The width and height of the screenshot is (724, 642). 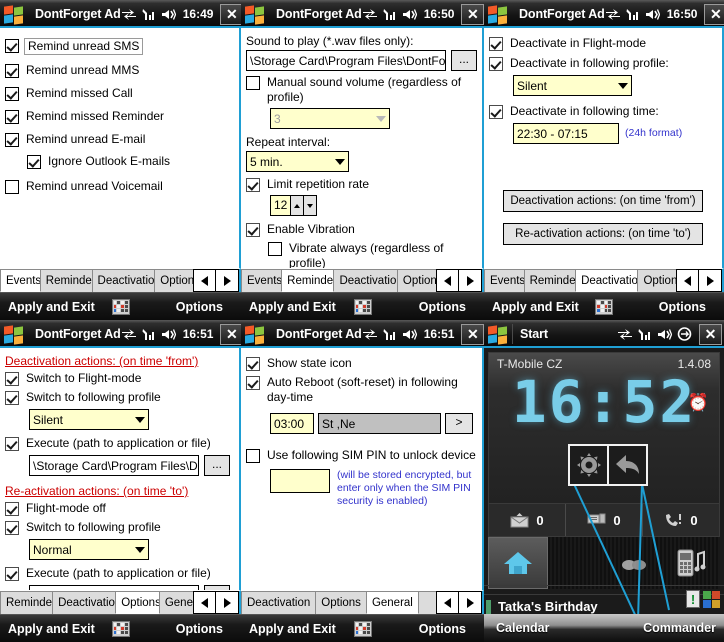 I want to click on reactivation-actions-button: Re-activation actions: (on time 'to'), so click(x=603, y=234).